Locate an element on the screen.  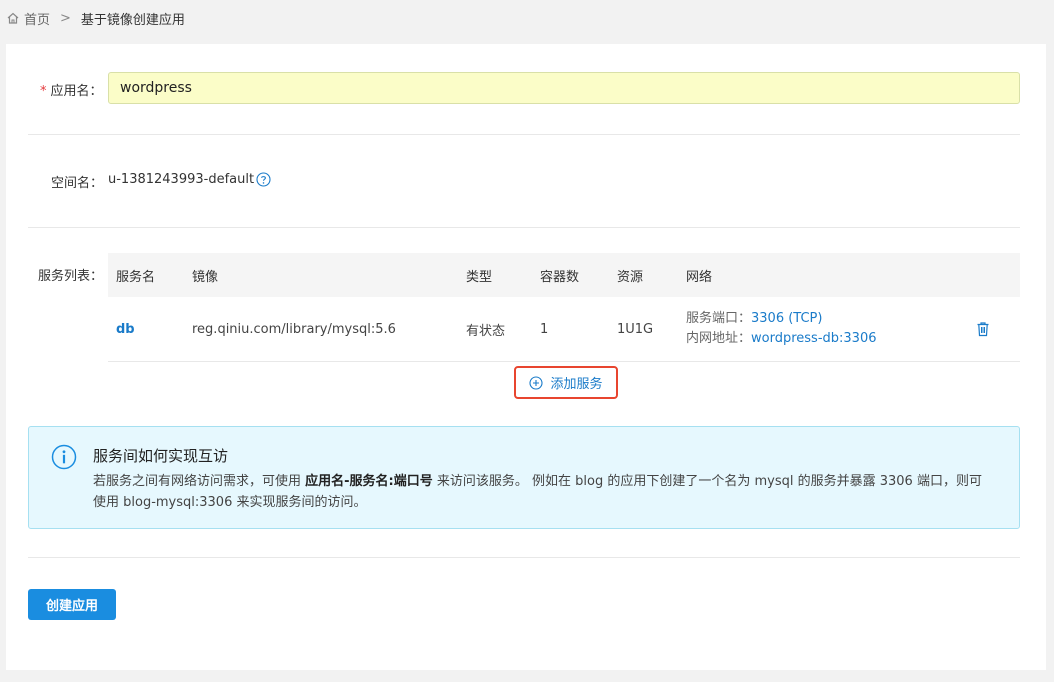
info-icon is located at coordinates (64, 457).